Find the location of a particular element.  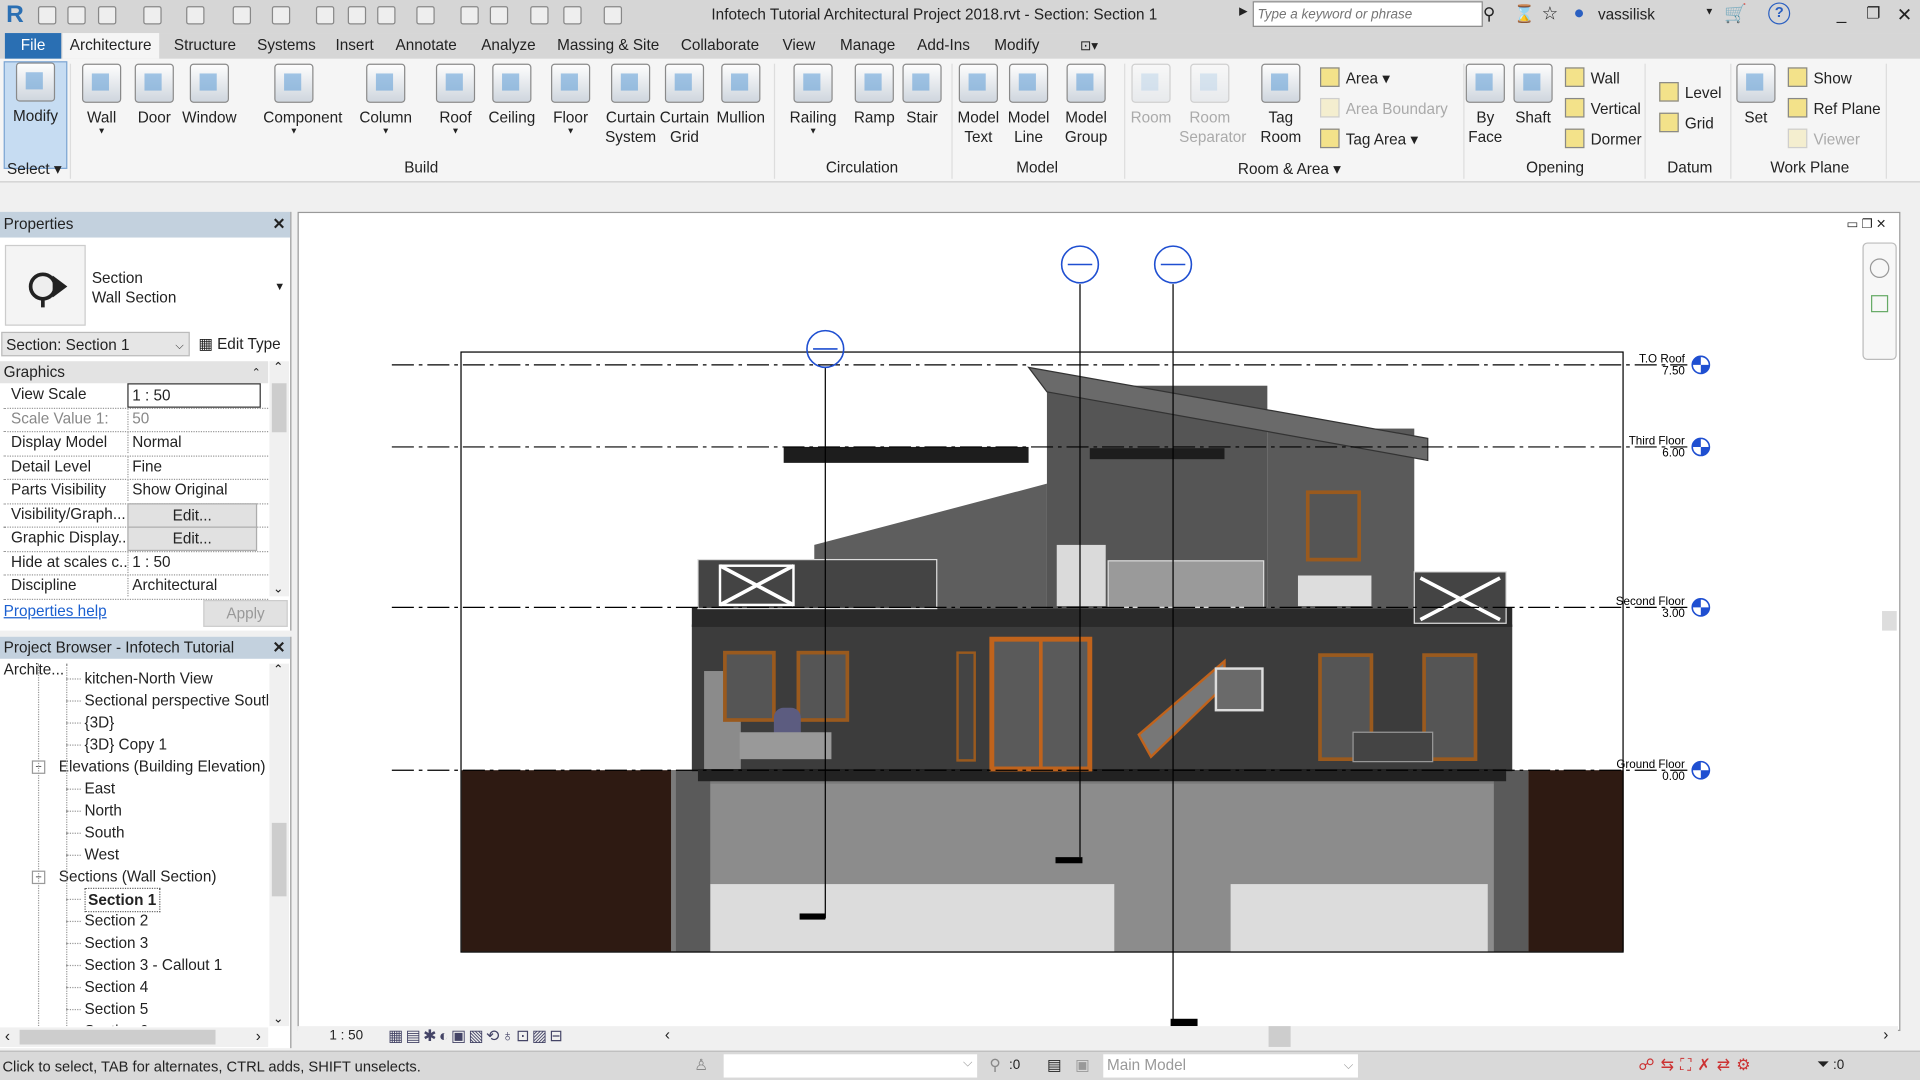

horizontal-scroll-thumb is located at coordinates (1279, 1036).